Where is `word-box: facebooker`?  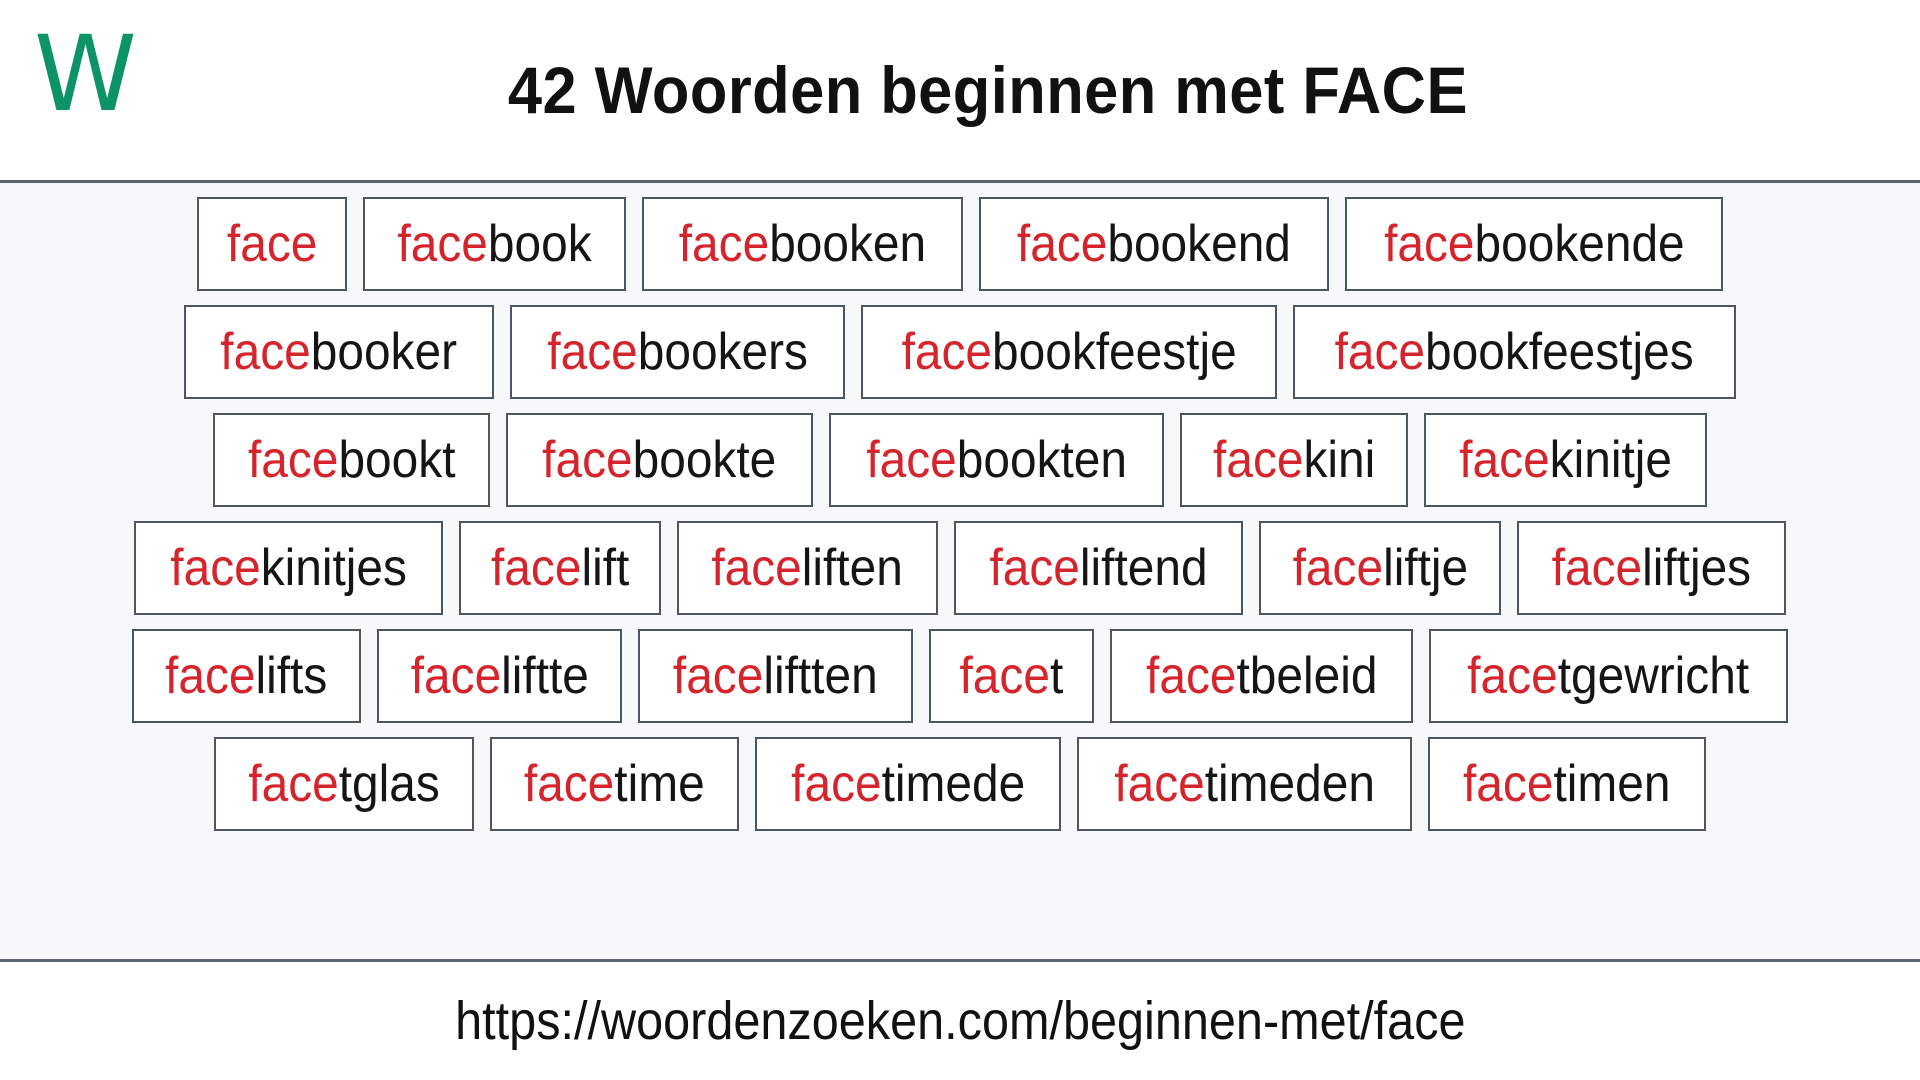
word-box: facebooker is located at coordinates (339, 352).